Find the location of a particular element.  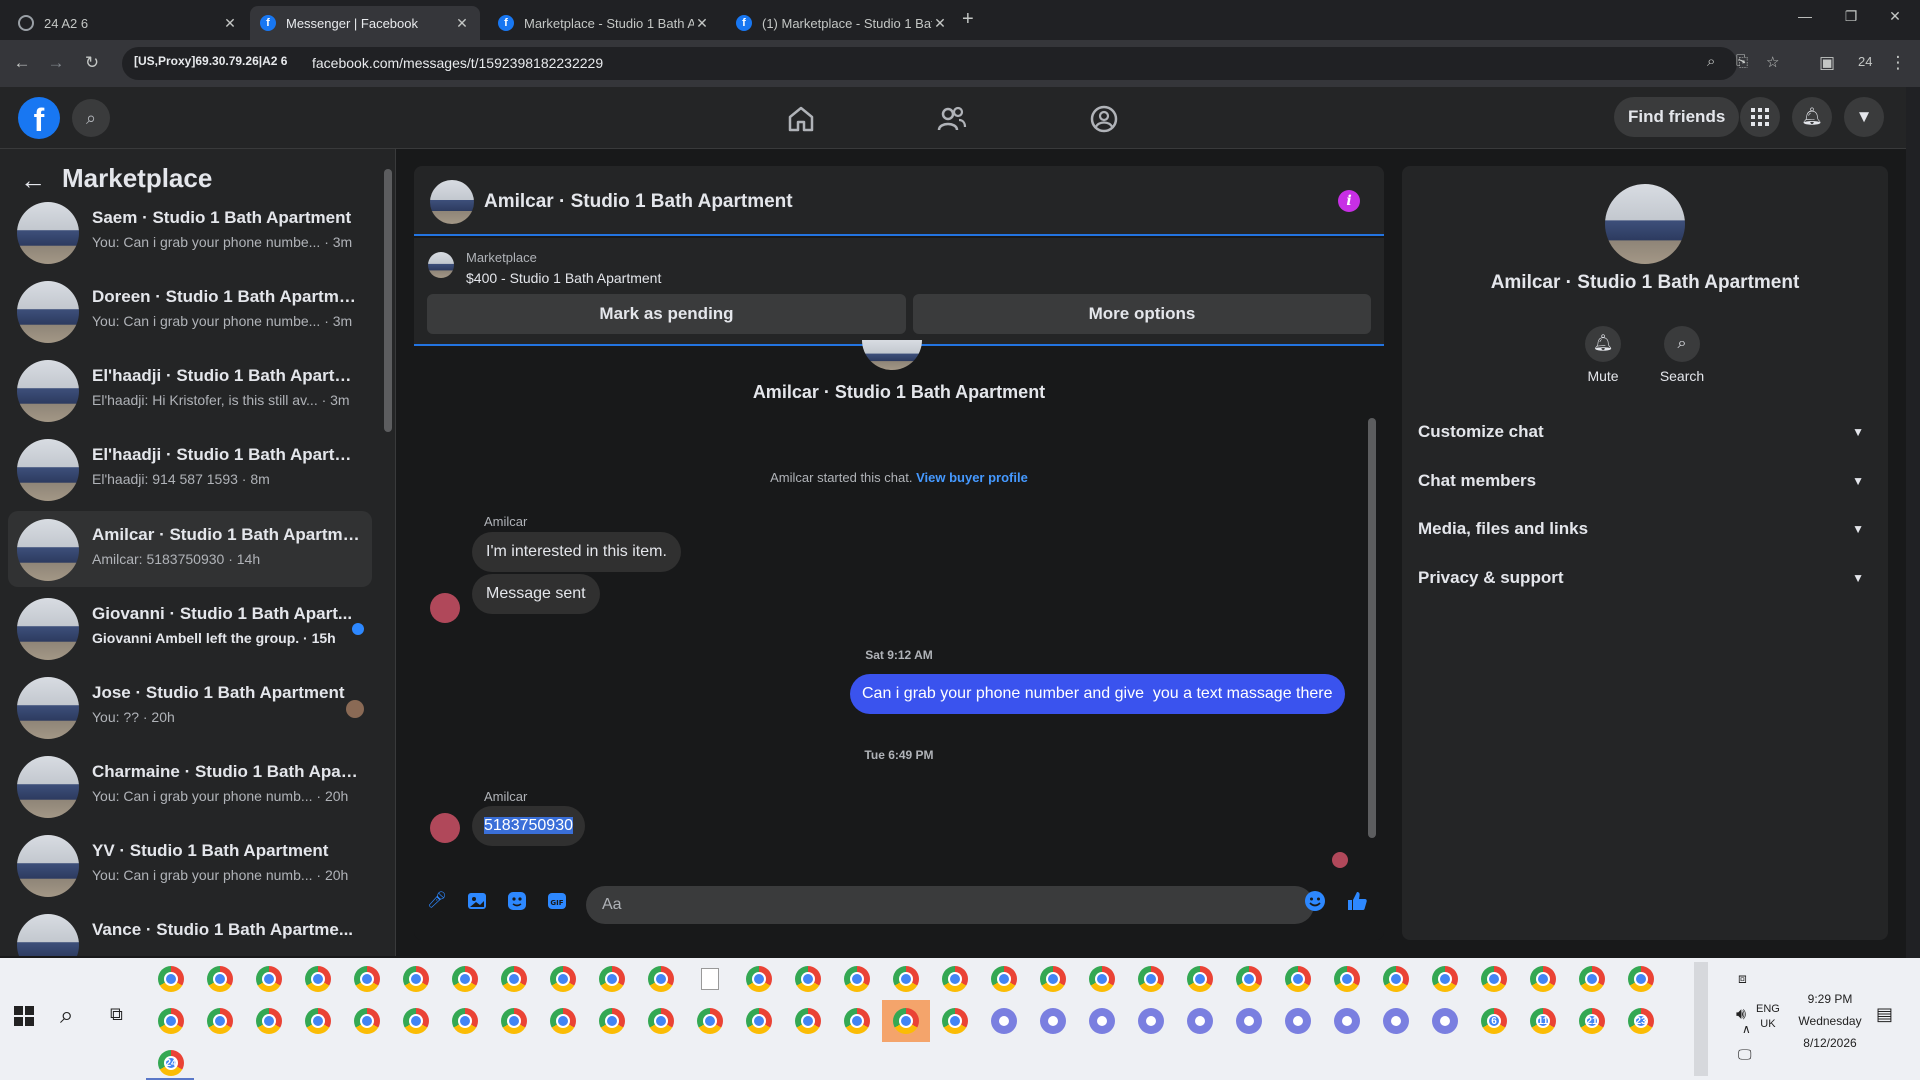

file-icon is located at coordinates (710, 979).